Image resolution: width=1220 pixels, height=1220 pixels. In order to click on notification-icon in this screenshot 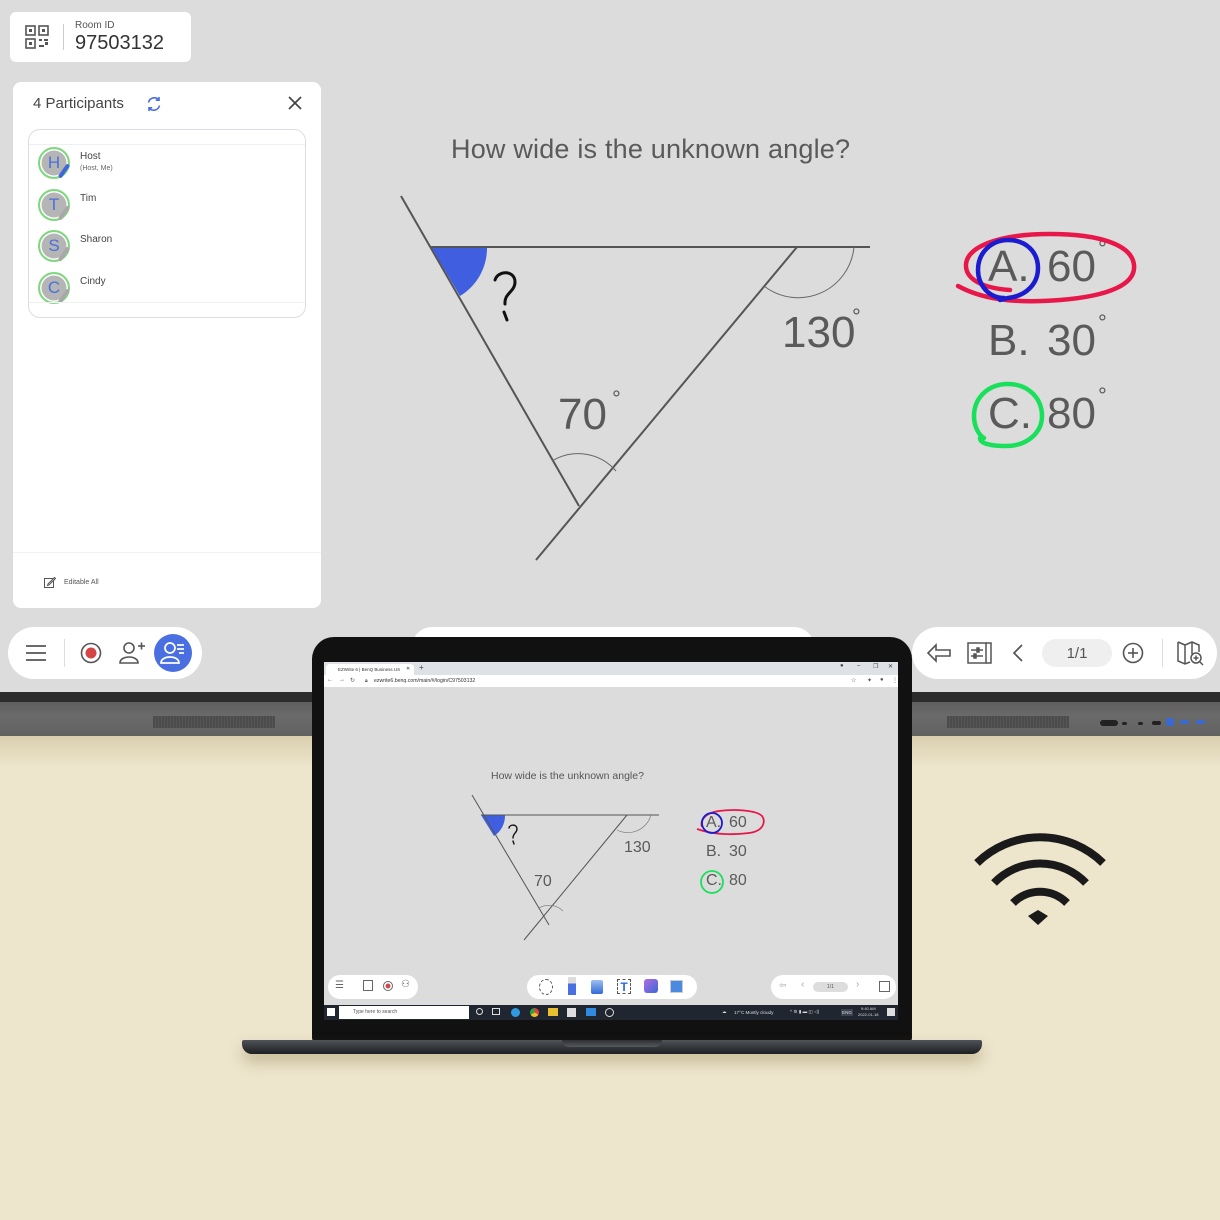, I will do `click(891, 1012)`.